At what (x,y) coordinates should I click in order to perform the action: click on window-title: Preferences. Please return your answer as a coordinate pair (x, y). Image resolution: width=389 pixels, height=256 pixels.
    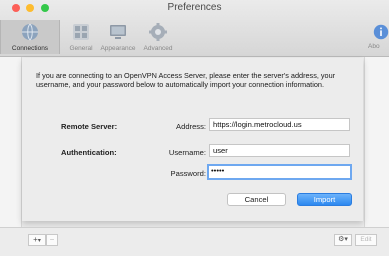
    Looking at the image, I should click on (194, 7).